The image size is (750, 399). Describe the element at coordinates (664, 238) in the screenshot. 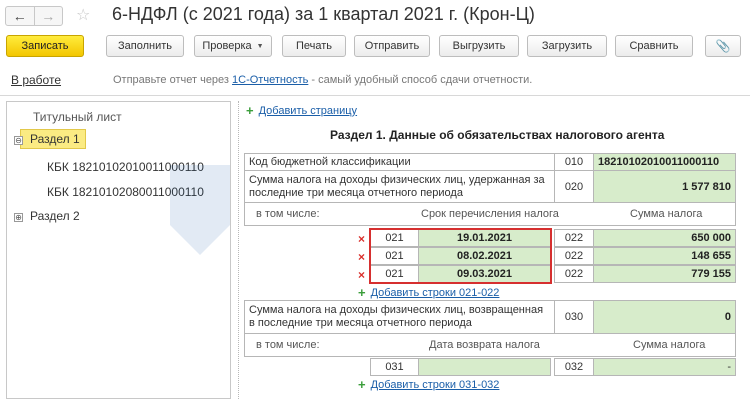

I see `tax-amount-field: 650 000` at that location.